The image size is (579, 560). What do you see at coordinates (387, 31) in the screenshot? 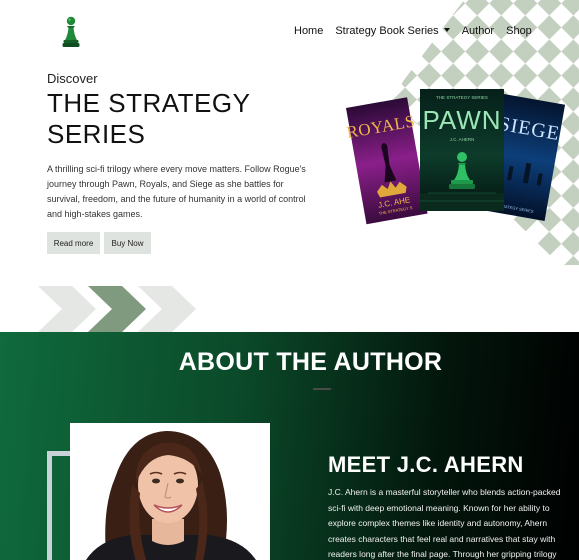
I see `nav-strategy-label: Strategy Book Series` at bounding box center [387, 31].